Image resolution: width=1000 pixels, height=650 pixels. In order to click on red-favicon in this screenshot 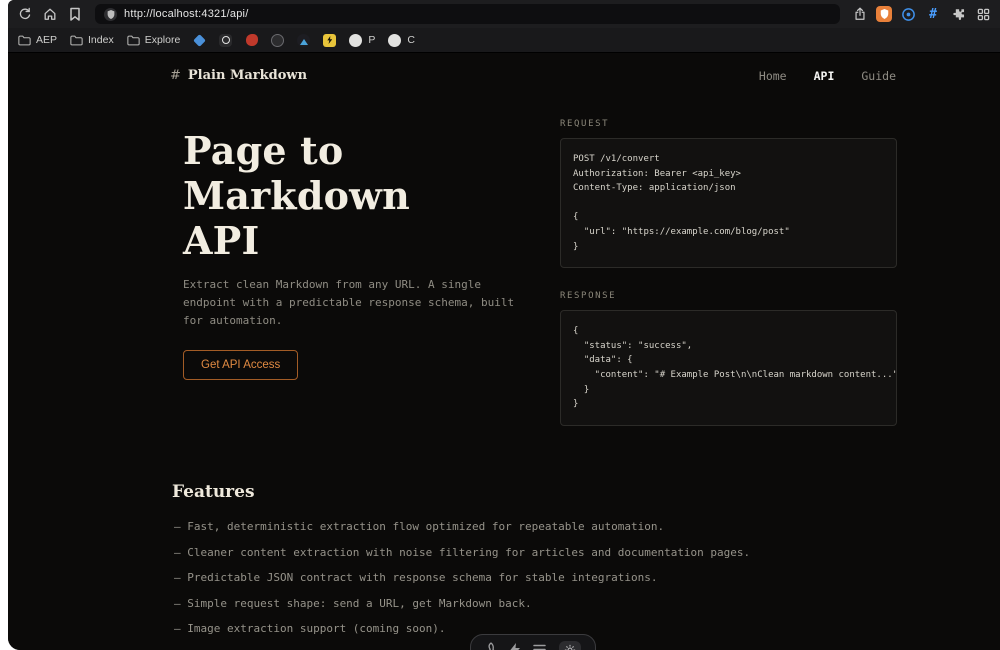, I will do `click(251, 40)`.